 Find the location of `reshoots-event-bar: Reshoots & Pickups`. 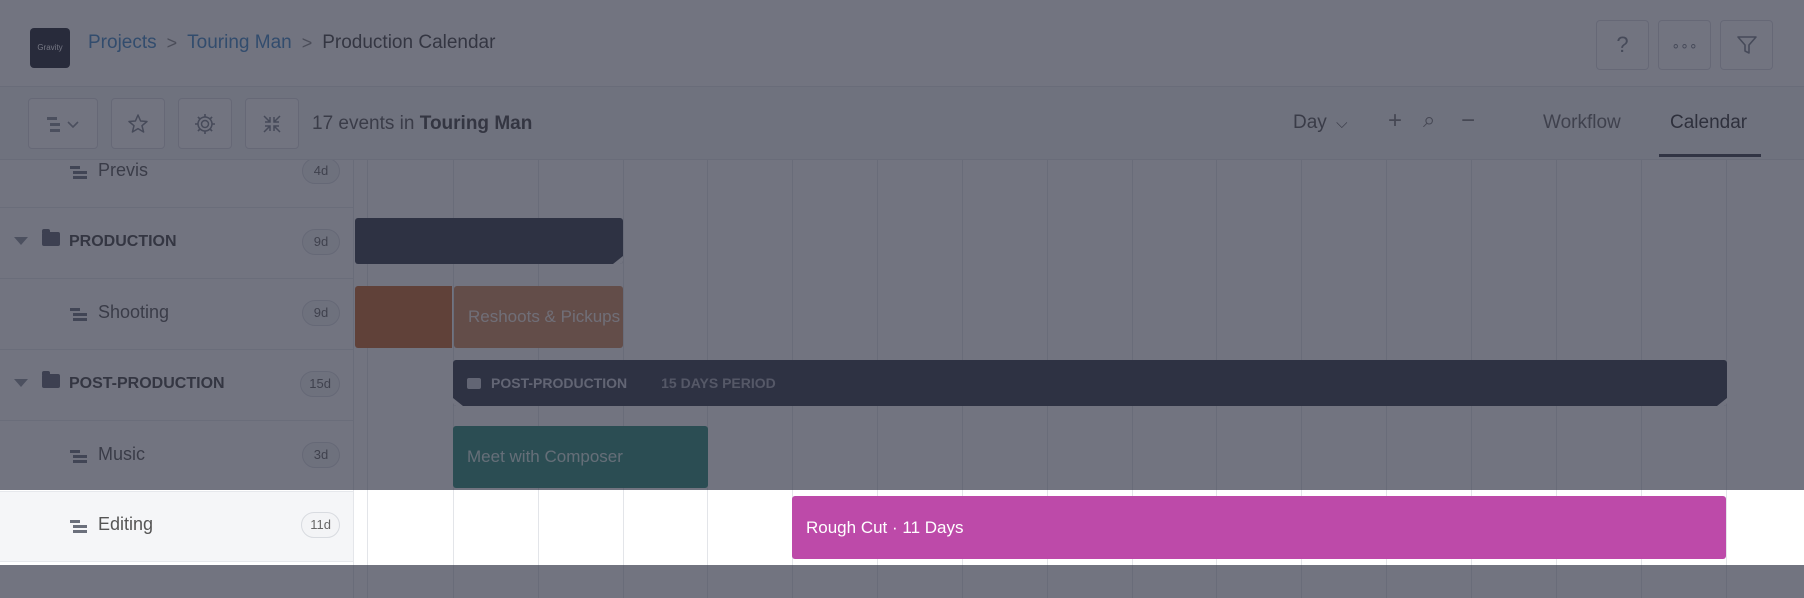

reshoots-event-bar: Reshoots & Pickups is located at coordinates (538, 317).